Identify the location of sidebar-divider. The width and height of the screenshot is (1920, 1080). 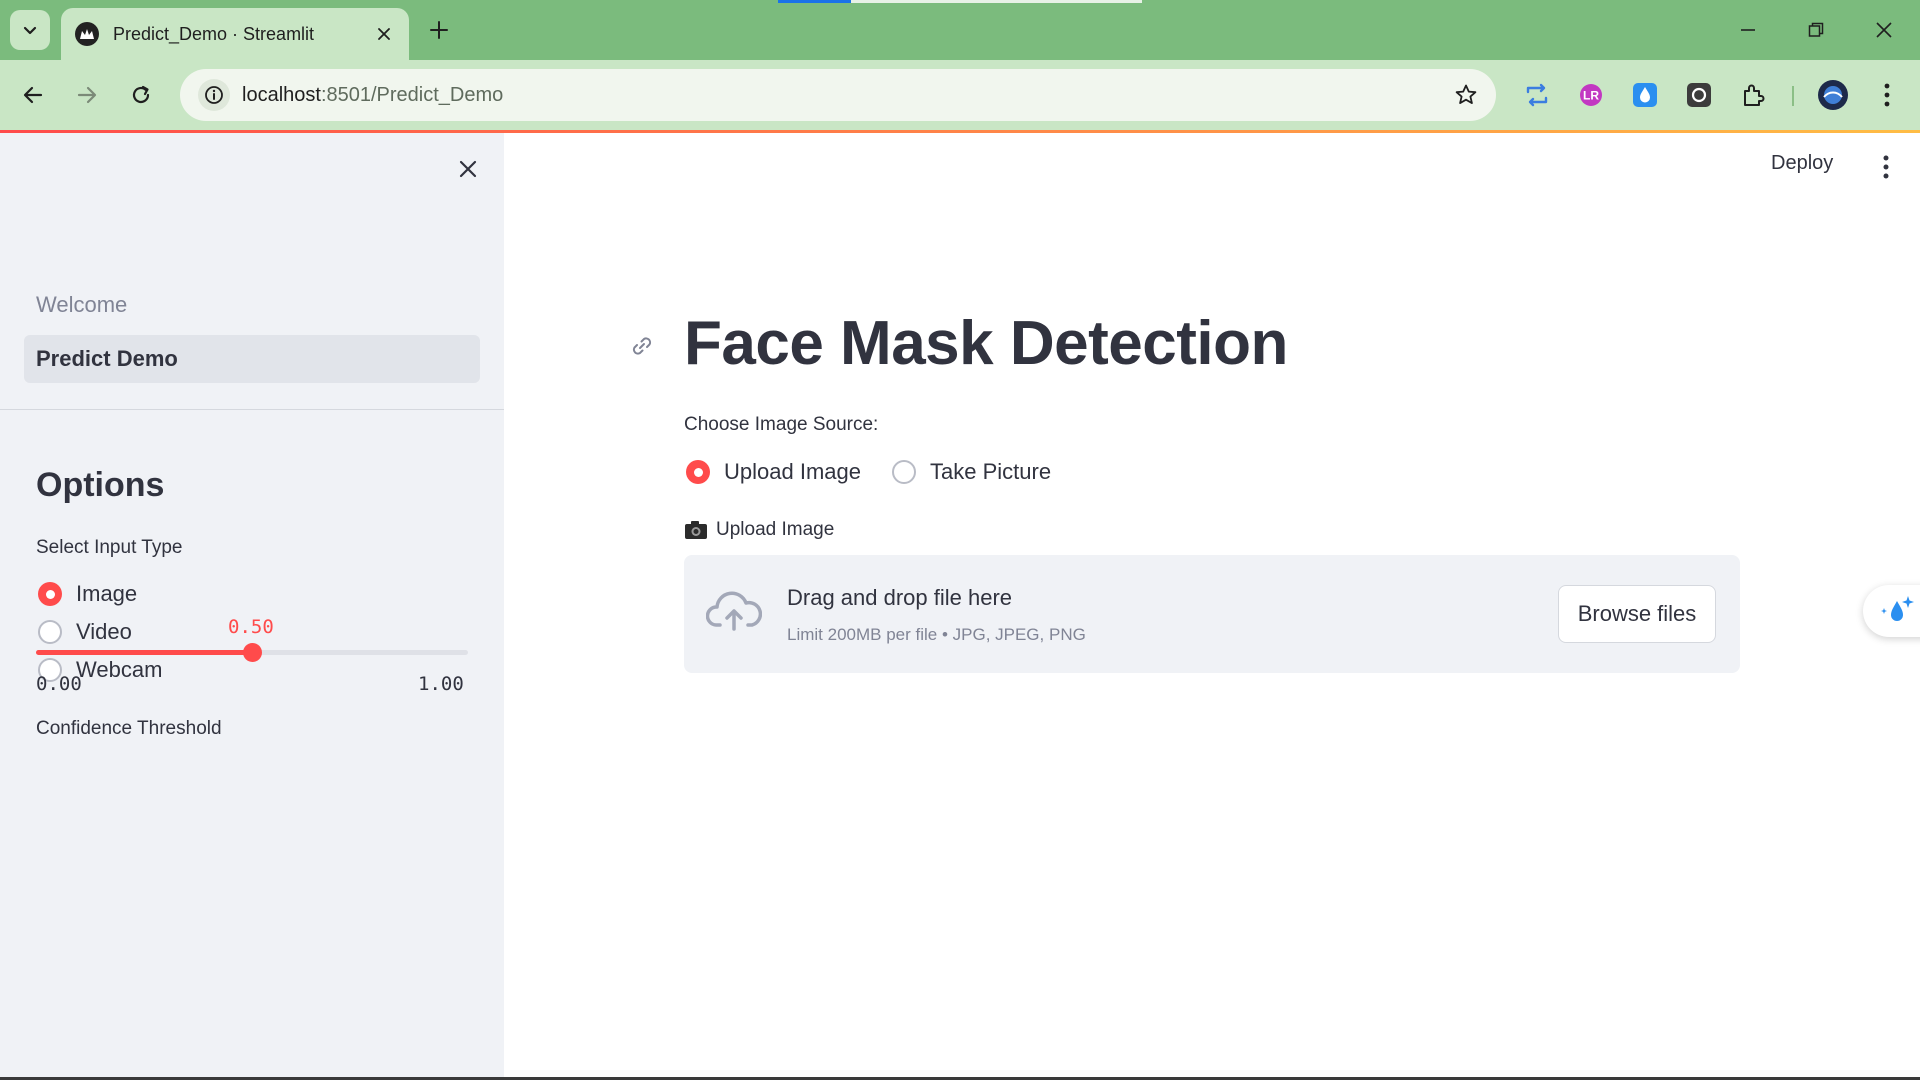
(252, 409).